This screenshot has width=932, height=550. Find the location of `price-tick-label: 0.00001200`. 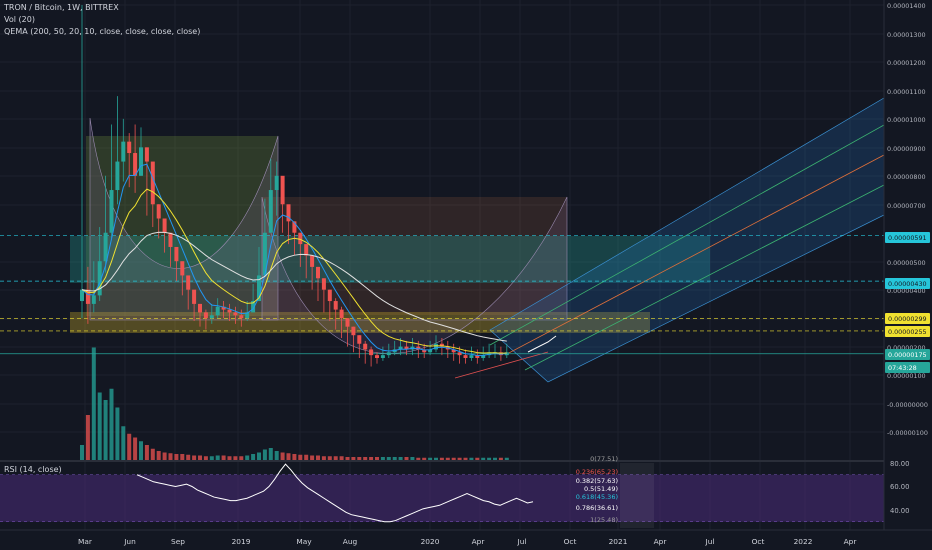

price-tick-label: 0.00001200 is located at coordinates (906, 63).